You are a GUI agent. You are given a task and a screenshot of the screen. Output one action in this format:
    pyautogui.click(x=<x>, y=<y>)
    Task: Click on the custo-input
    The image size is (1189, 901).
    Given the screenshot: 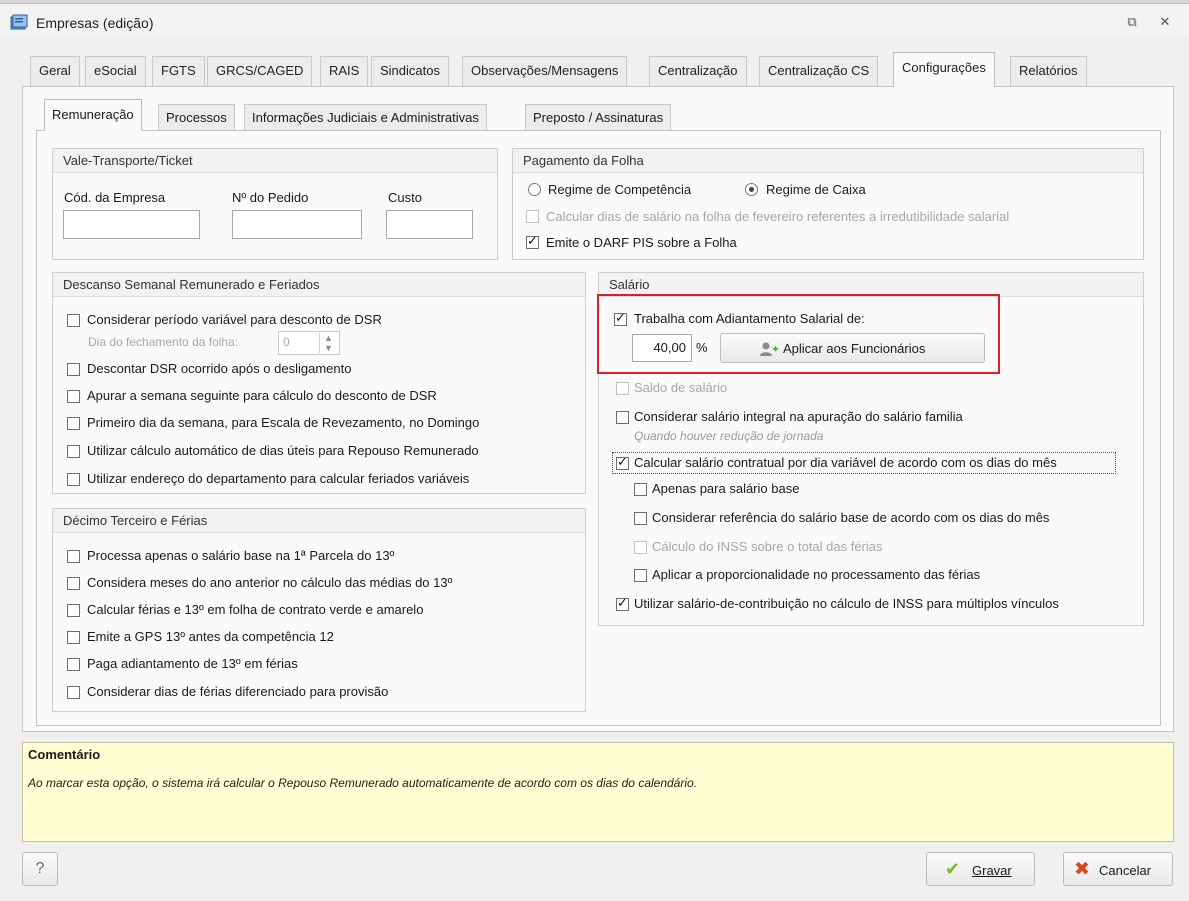 What is the action you would take?
    pyautogui.click(x=429, y=224)
    